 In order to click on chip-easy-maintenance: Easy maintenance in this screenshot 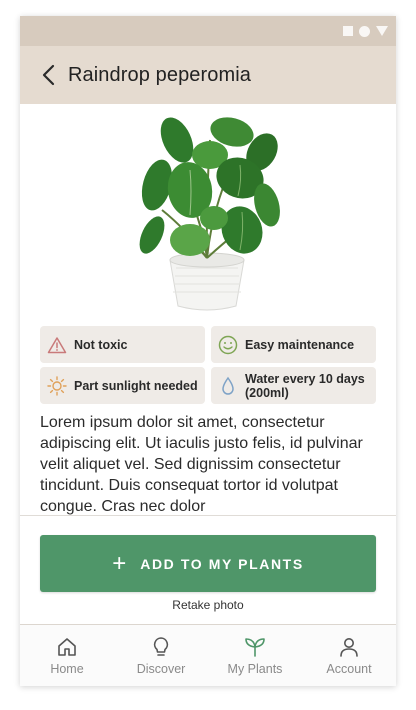, I will do `click(293, 344)`.